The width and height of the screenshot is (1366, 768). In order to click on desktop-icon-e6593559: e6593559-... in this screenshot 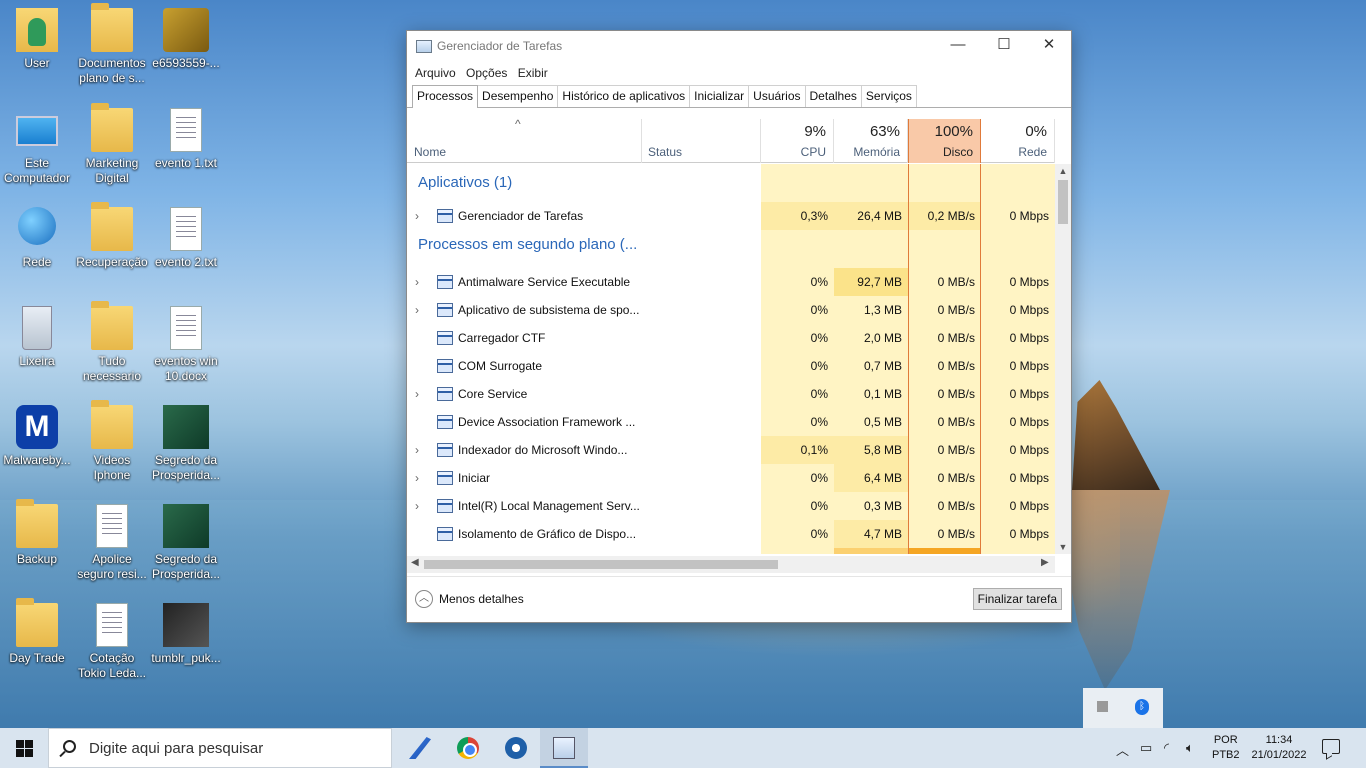, I will do `click(186, 39)`.